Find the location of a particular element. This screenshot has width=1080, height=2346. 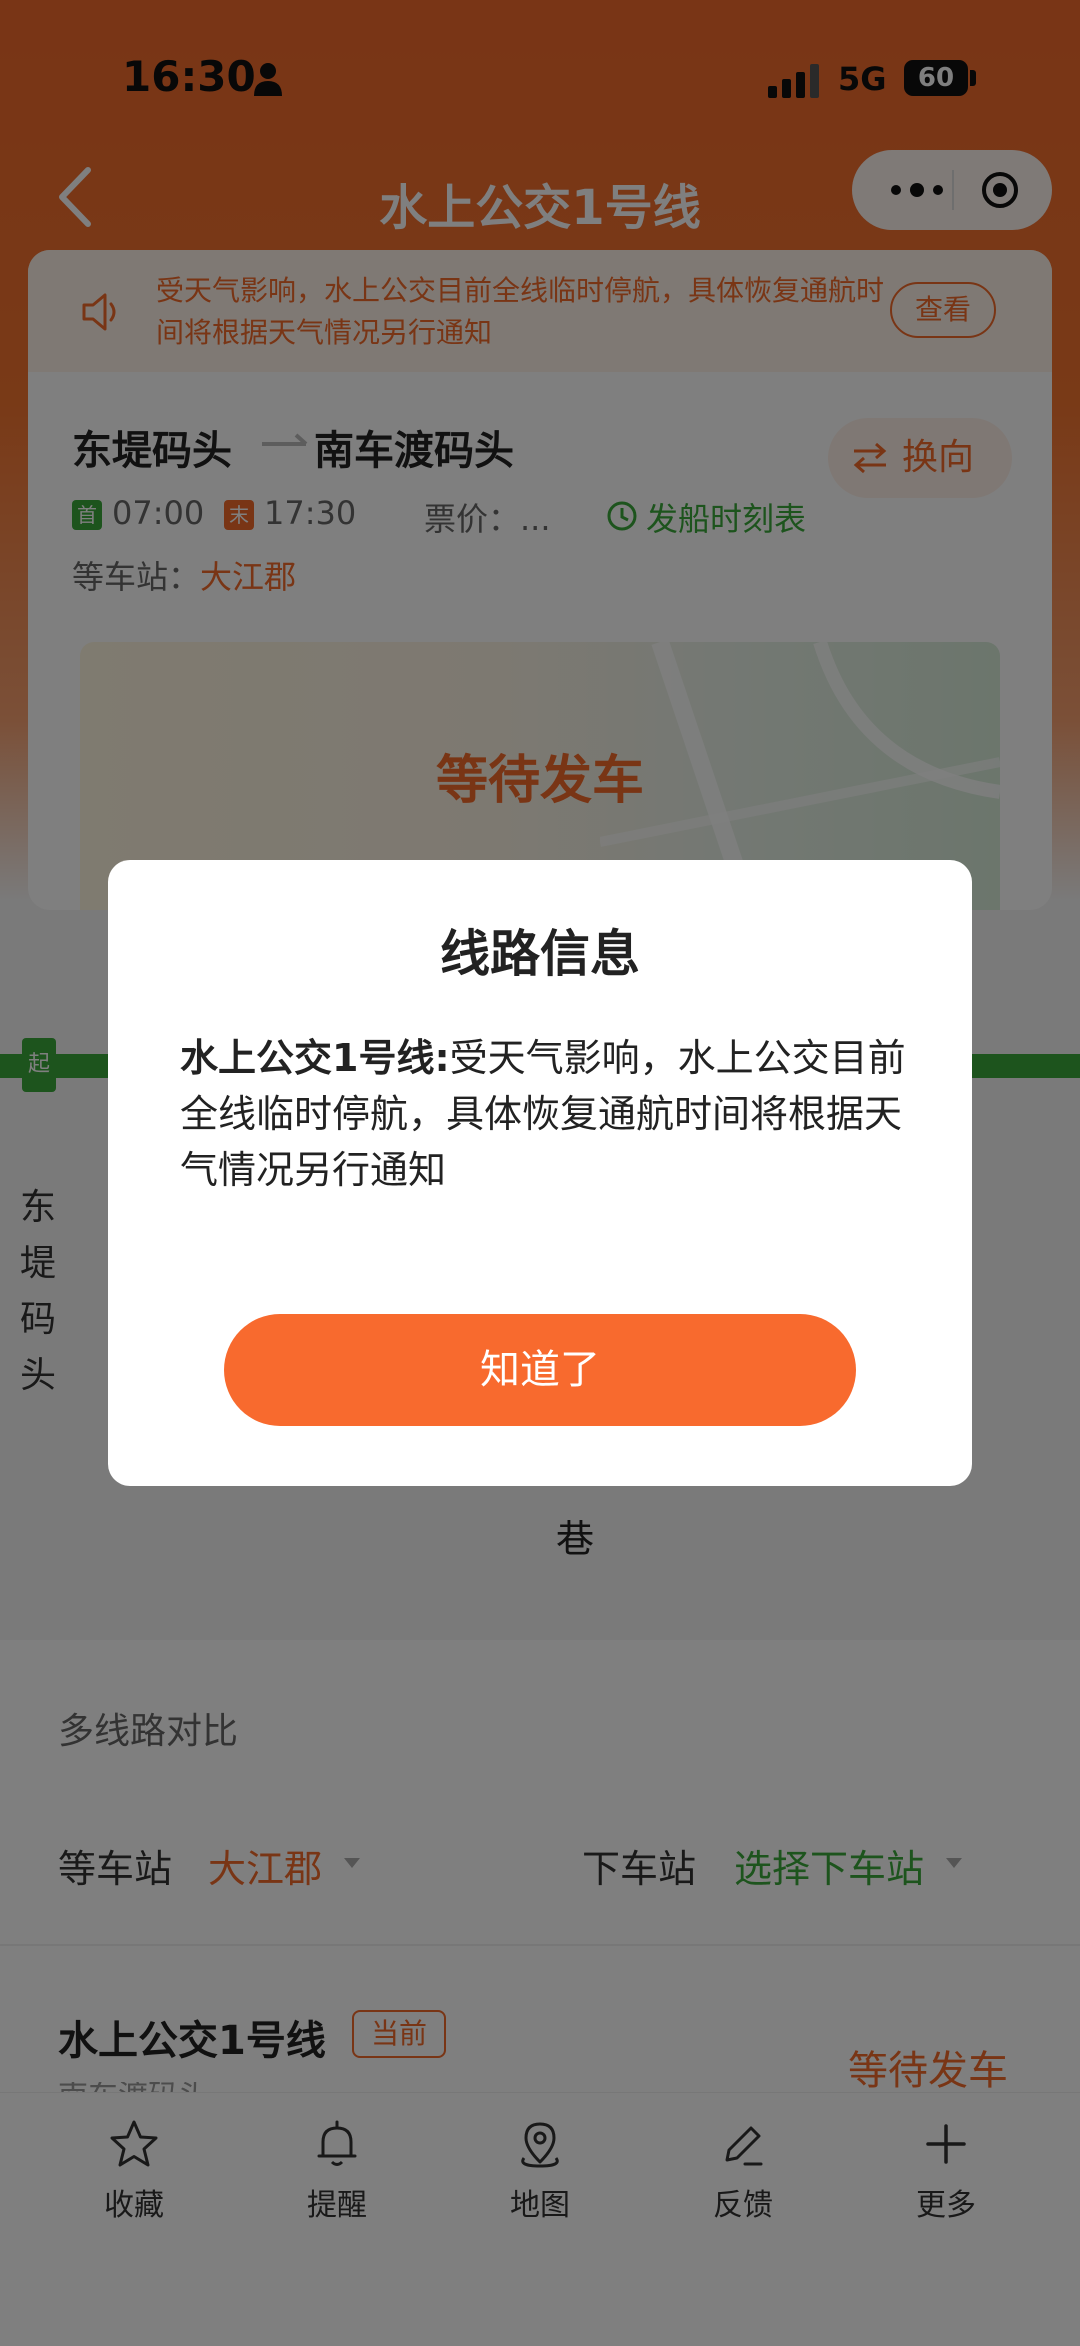

dialog-confirm-button: 知道了 is located at coordinates (540, 1370).